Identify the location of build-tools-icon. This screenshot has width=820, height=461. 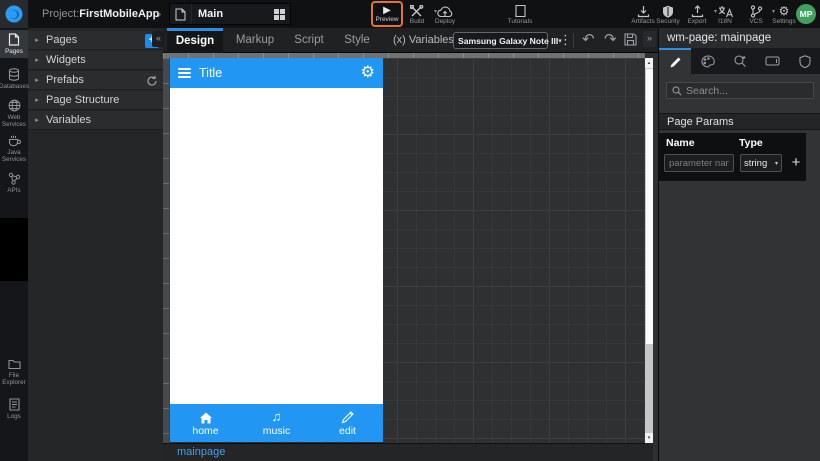
(417, 10).